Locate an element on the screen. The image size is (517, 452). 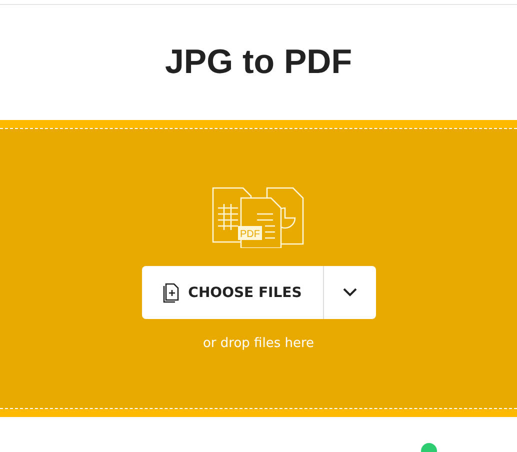
add-file-icon is located at coordinates (171, 292).